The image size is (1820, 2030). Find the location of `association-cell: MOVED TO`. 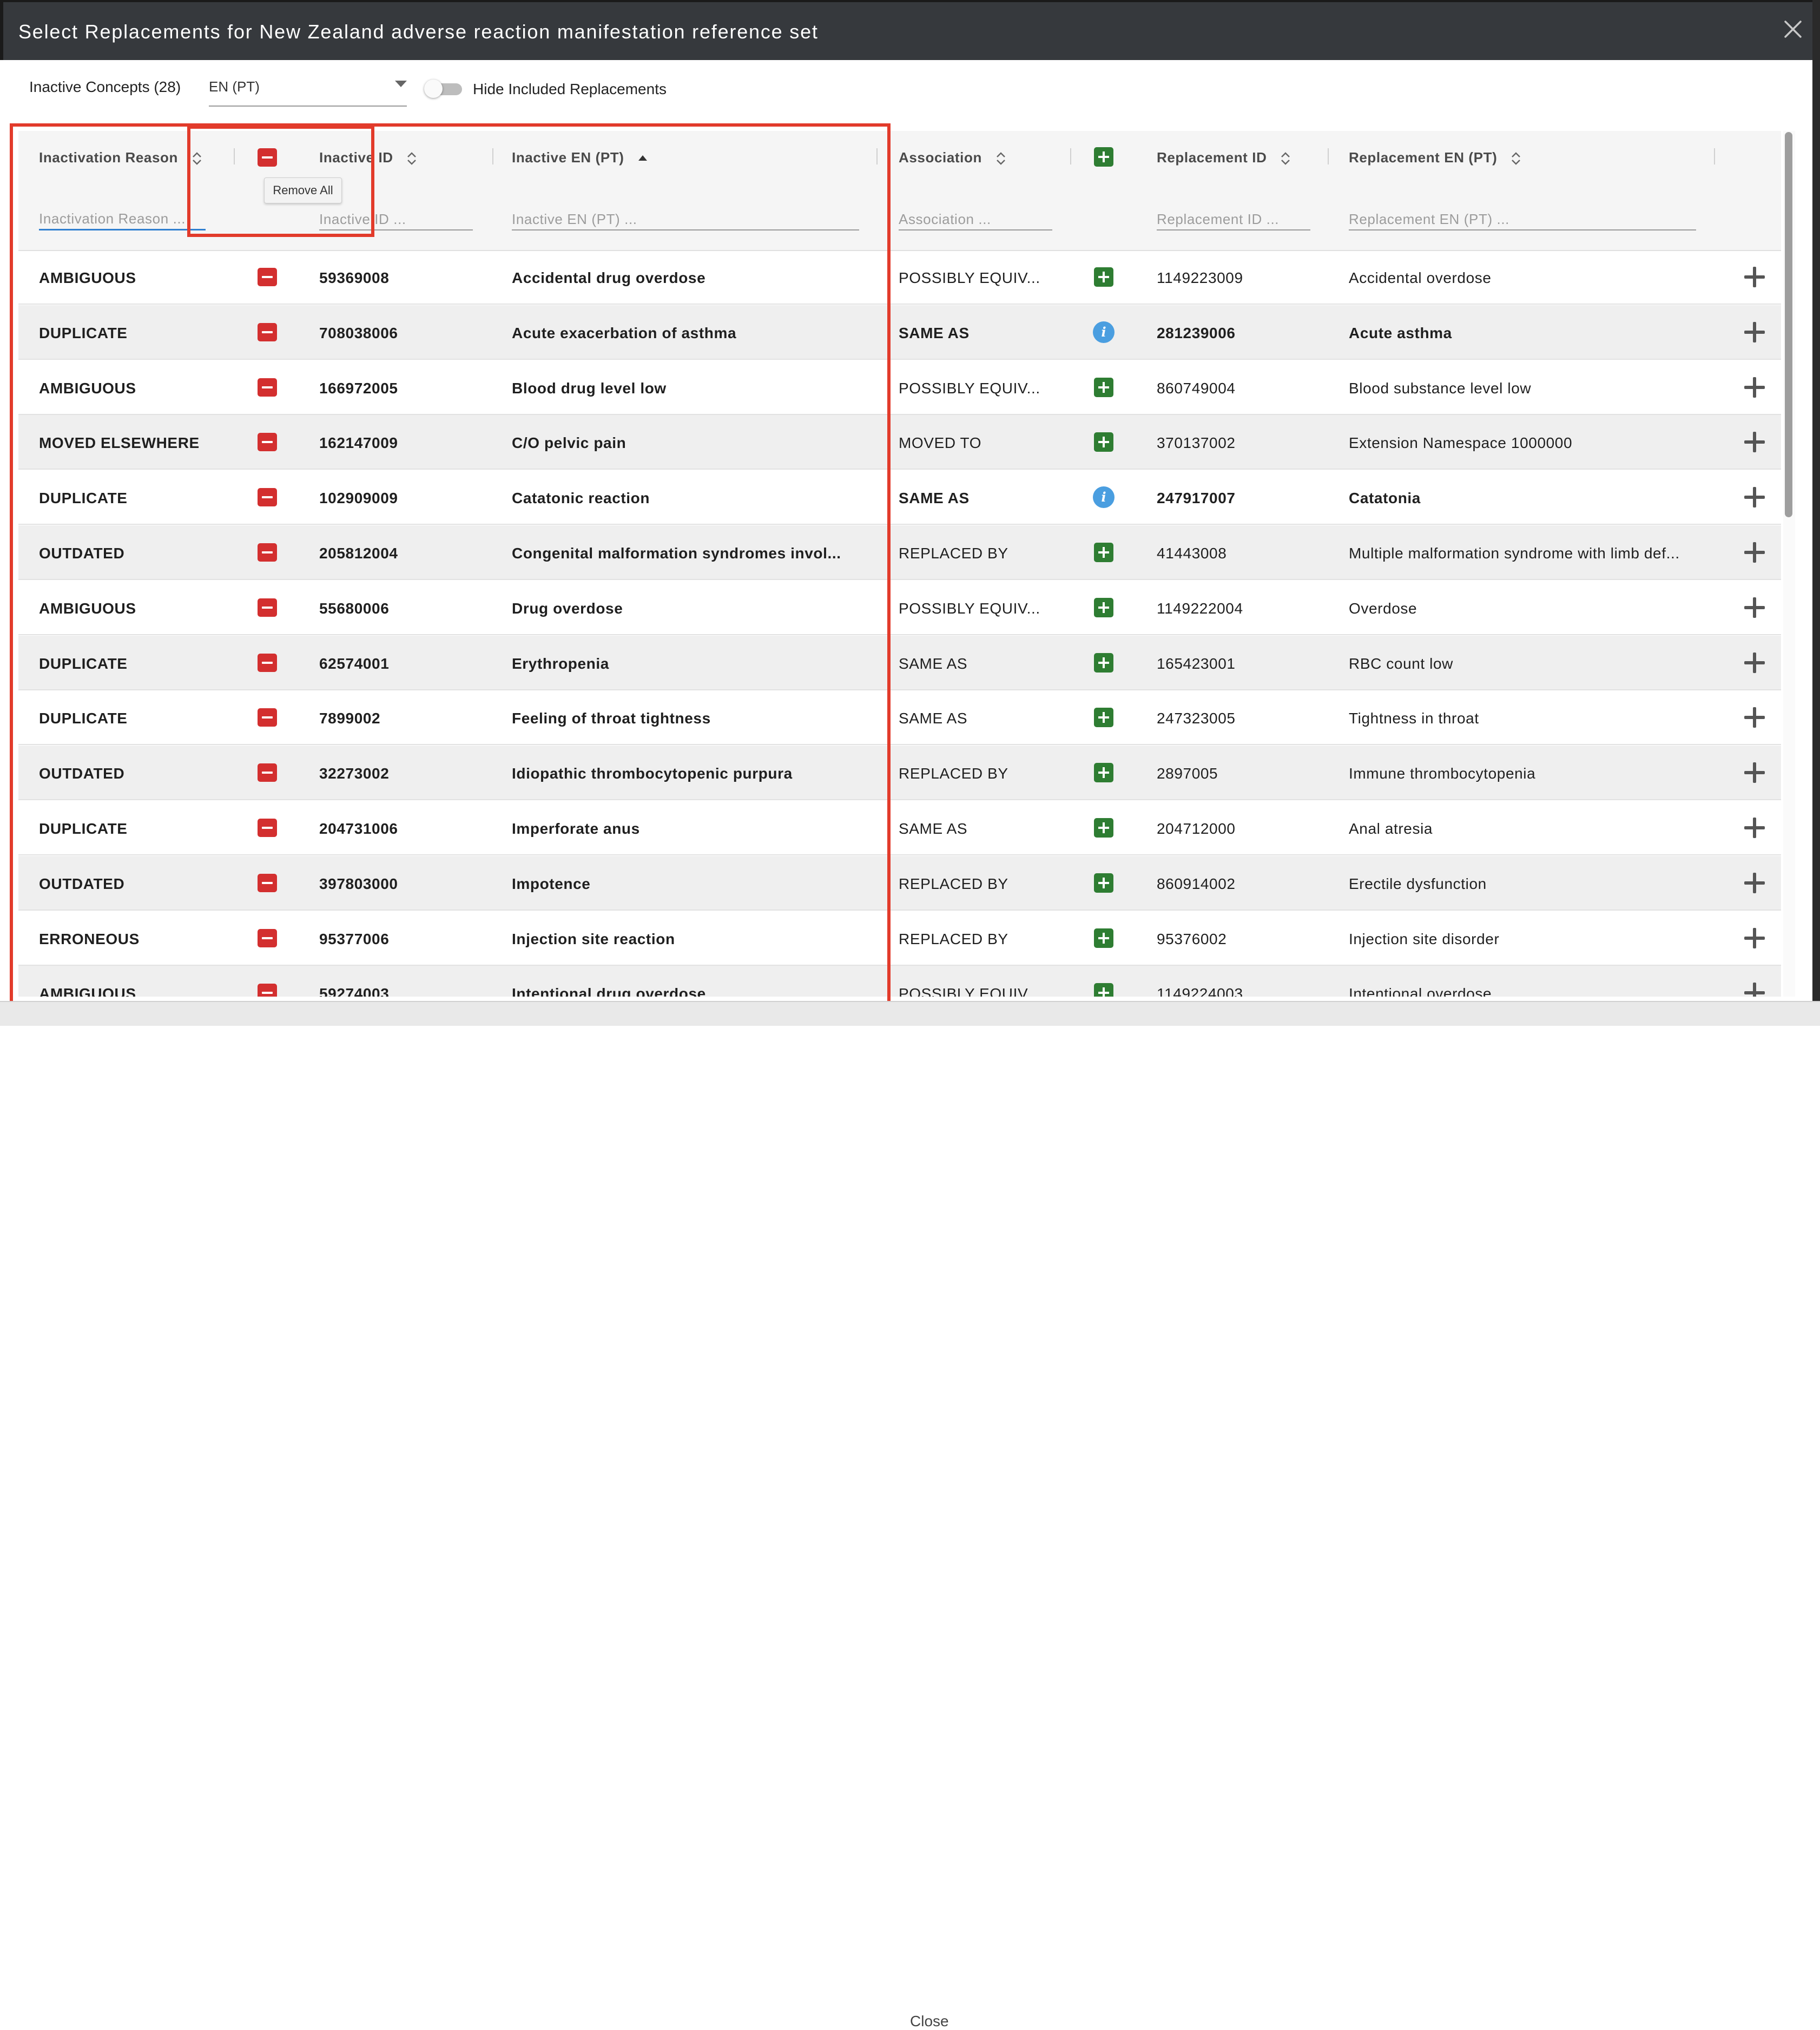

association-cell: MOVED TO is located at coordinates (940, 443).